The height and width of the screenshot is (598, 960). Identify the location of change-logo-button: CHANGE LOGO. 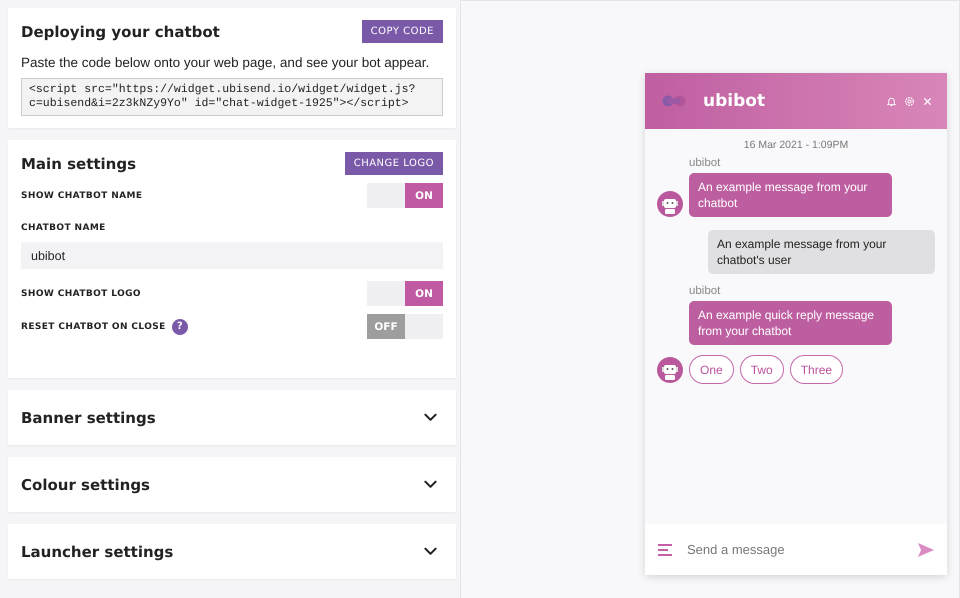
(393, 163).